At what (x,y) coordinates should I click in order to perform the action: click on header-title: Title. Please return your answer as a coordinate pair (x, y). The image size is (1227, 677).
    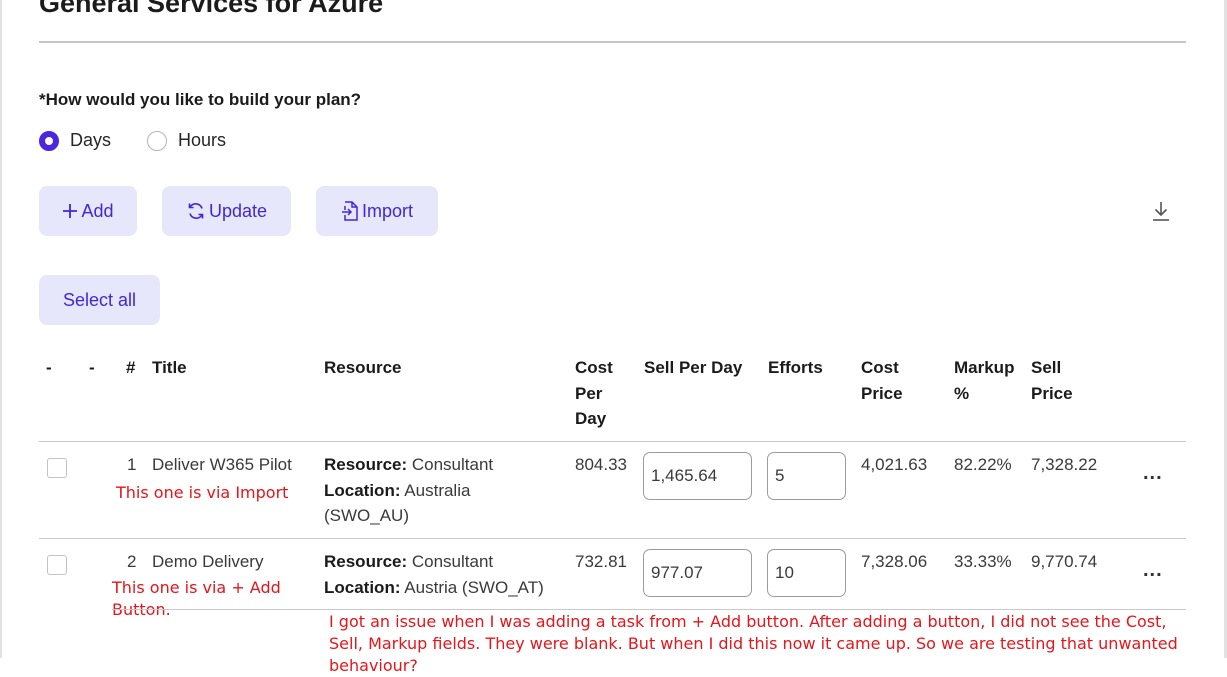
    Looking at the image, I should click on (169, 367).